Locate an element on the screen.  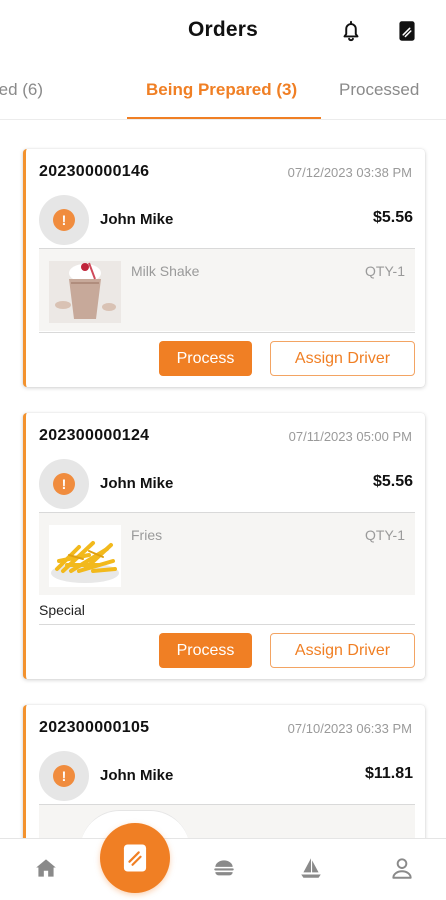
home-icon is located at coordinates (46, 868).